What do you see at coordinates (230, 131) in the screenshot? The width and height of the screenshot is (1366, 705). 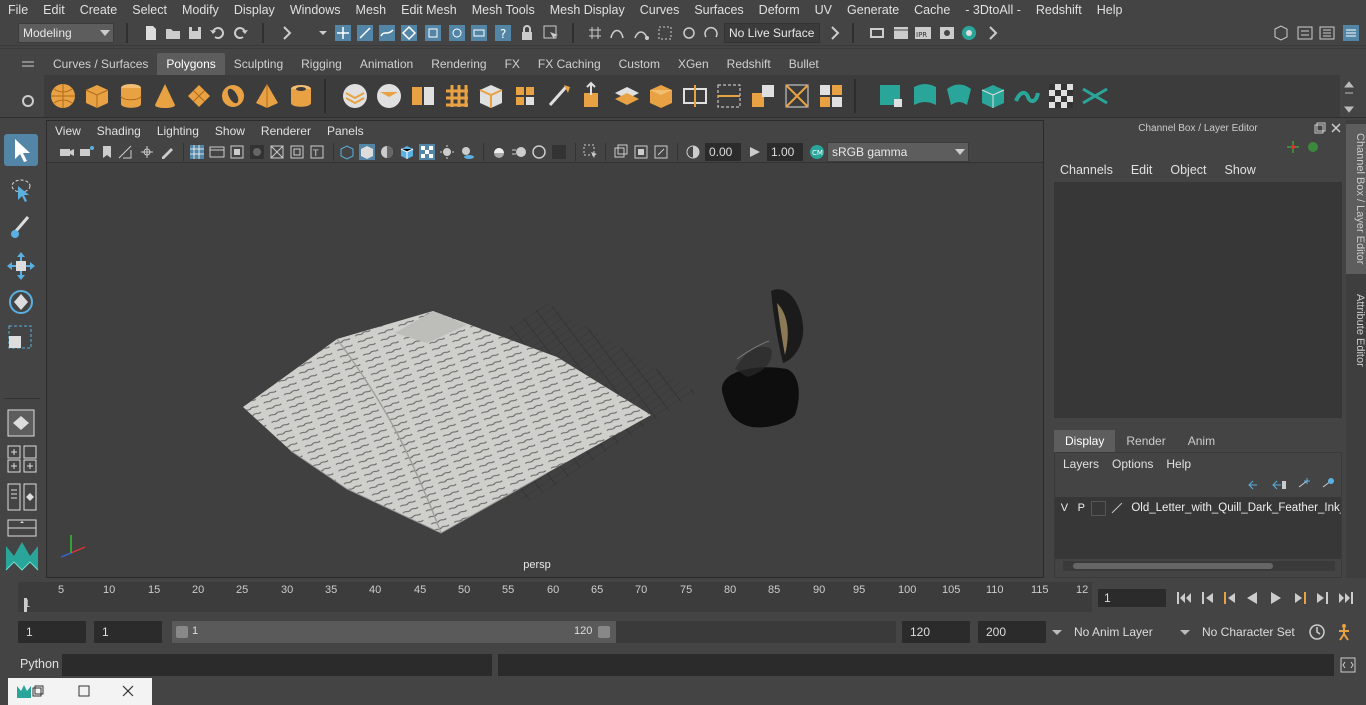 I see `viewport-menu-show: Show` at bounding box center [230, 131].